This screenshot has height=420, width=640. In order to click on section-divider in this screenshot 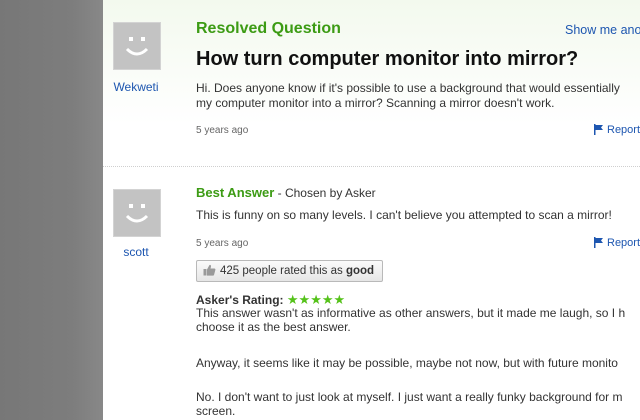, I will do `click(371, 166)`.